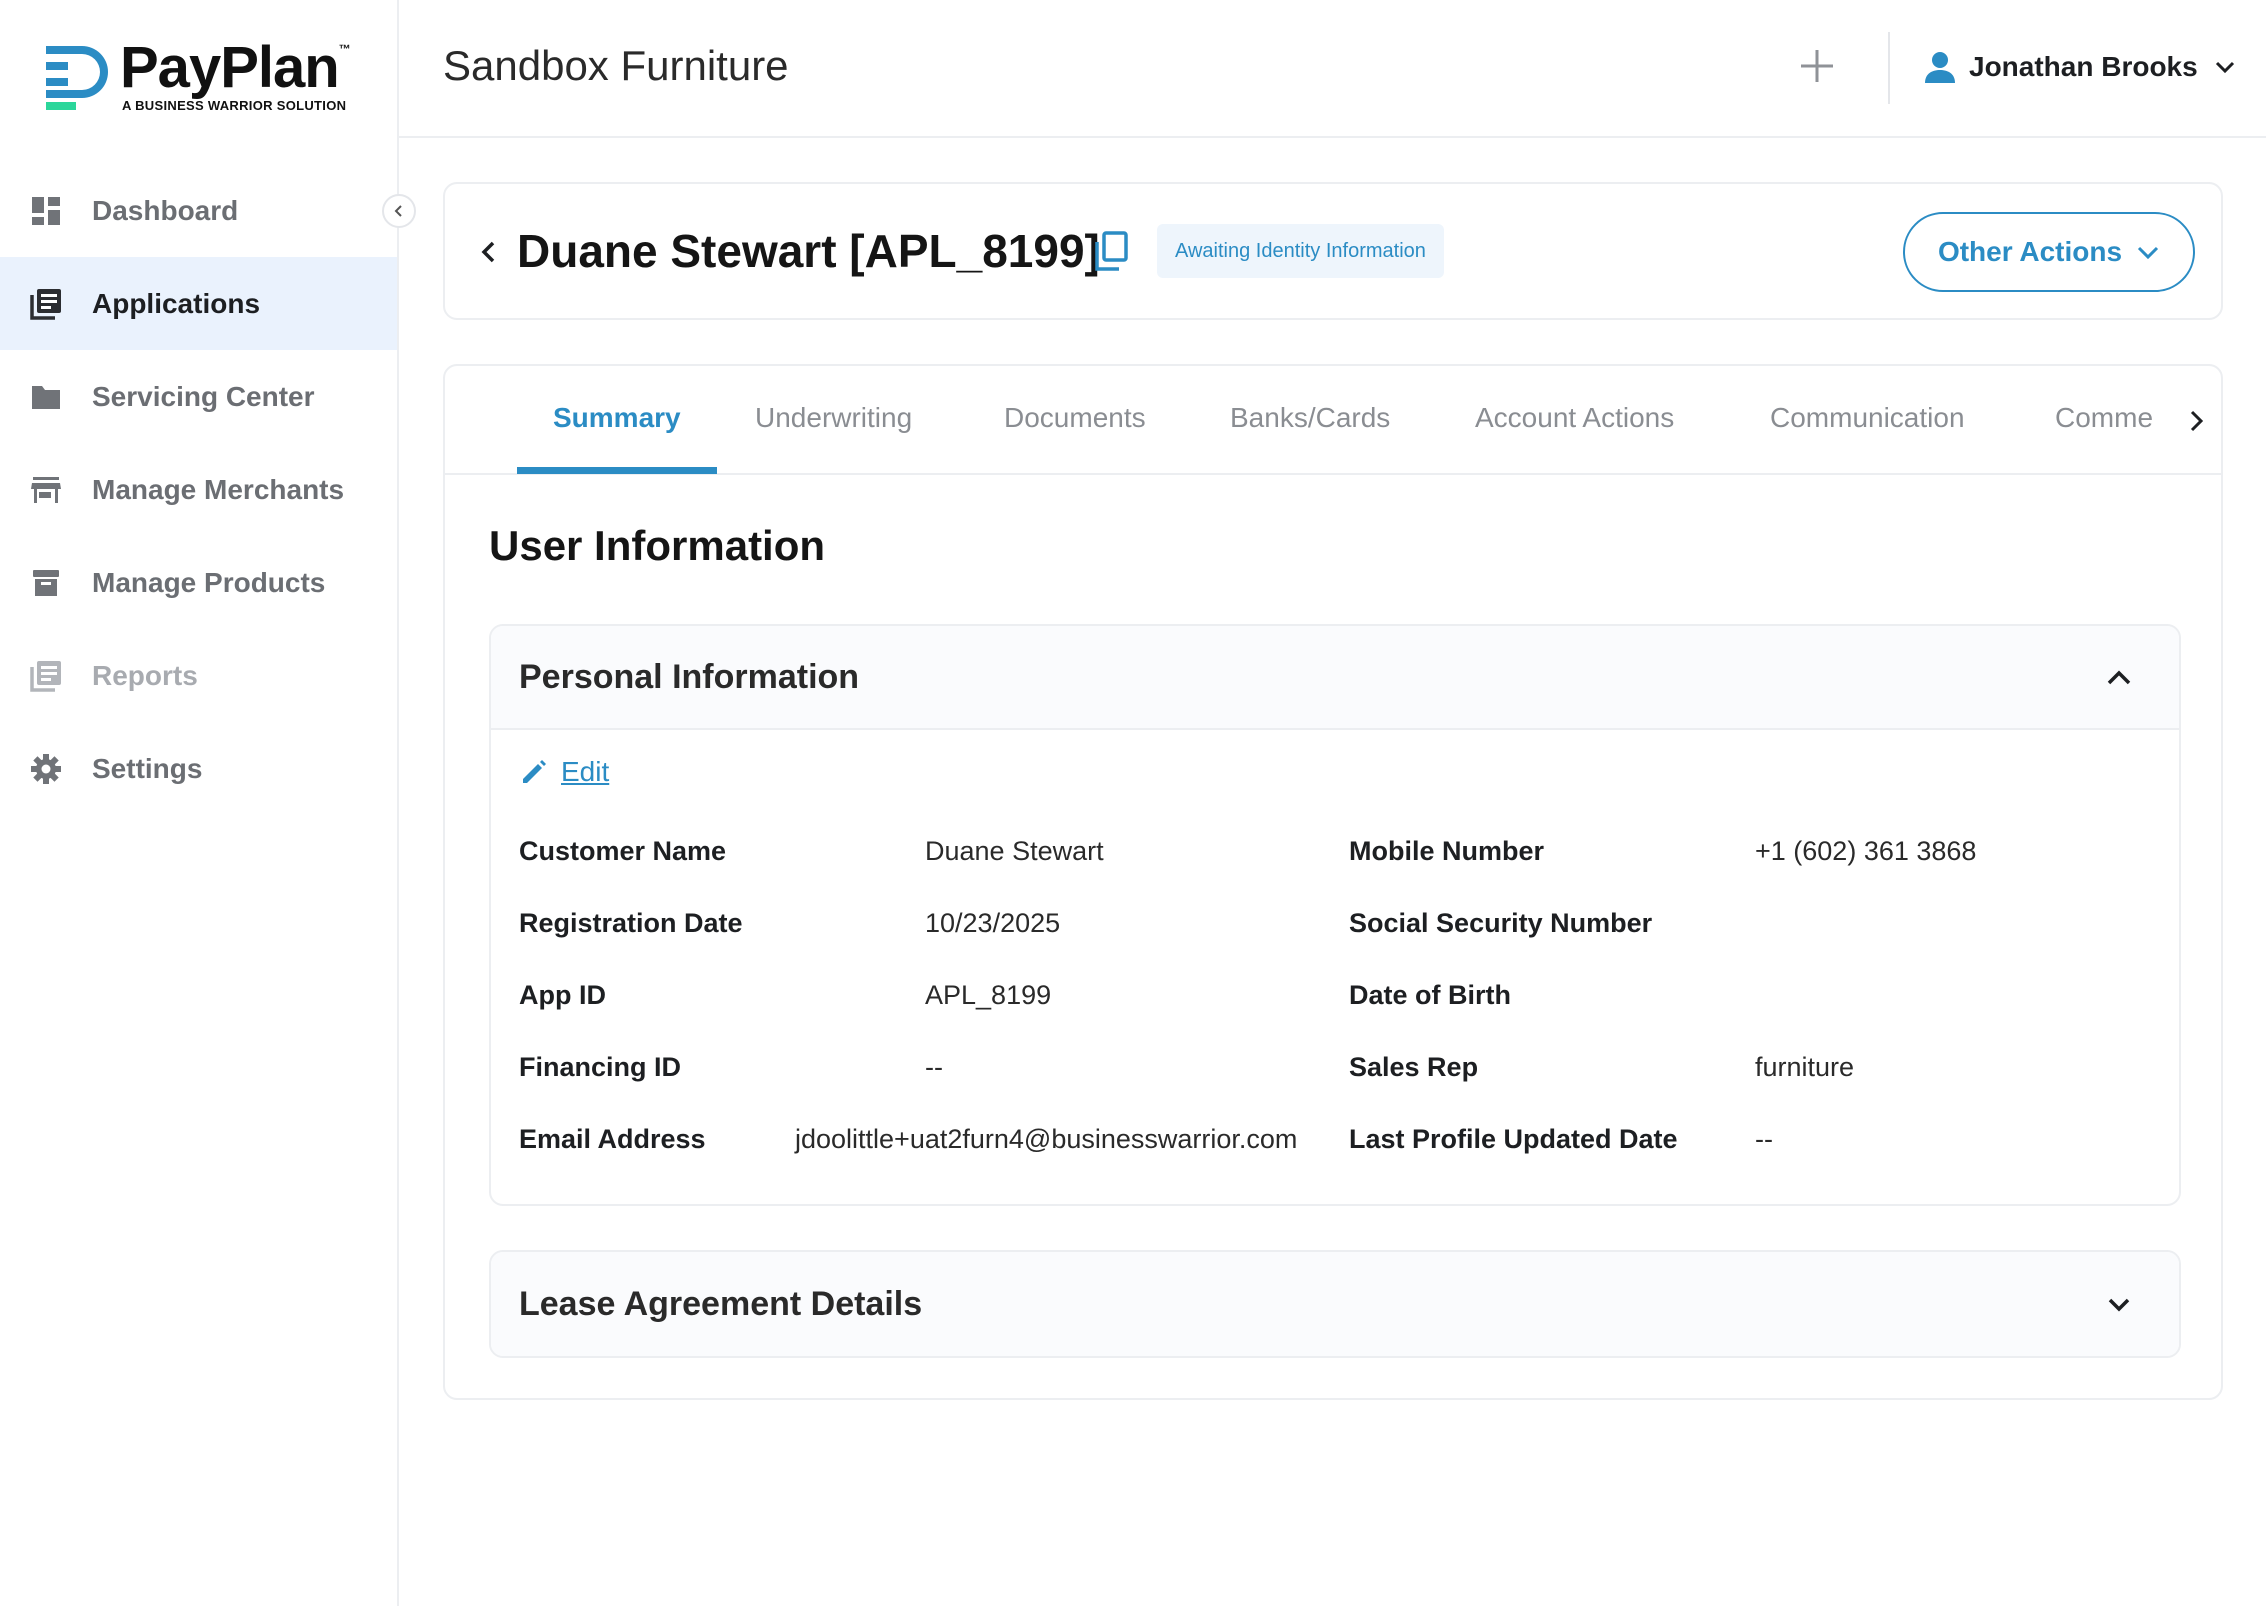  Describe the element at coordinates (46, 397) in the screenshot. I see `folder-icon` at that location.